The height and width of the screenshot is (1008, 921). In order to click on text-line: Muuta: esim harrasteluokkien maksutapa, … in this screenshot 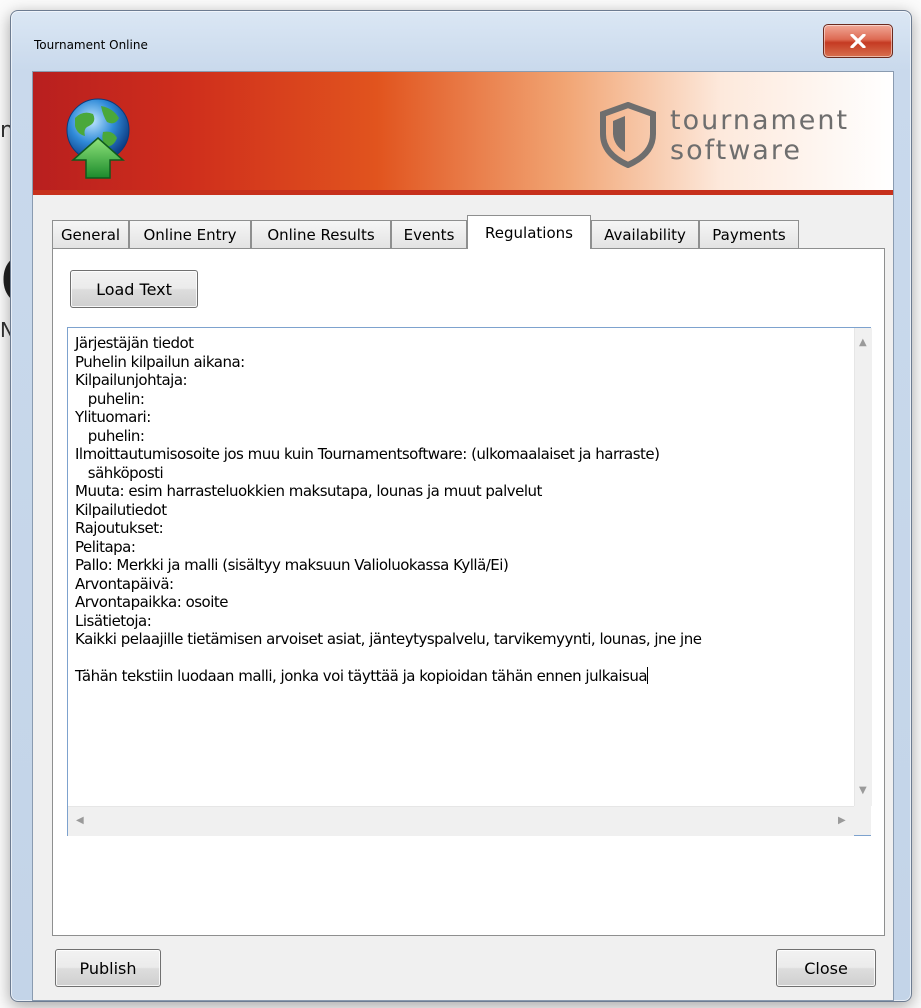, I will do `click(308, 491)`.